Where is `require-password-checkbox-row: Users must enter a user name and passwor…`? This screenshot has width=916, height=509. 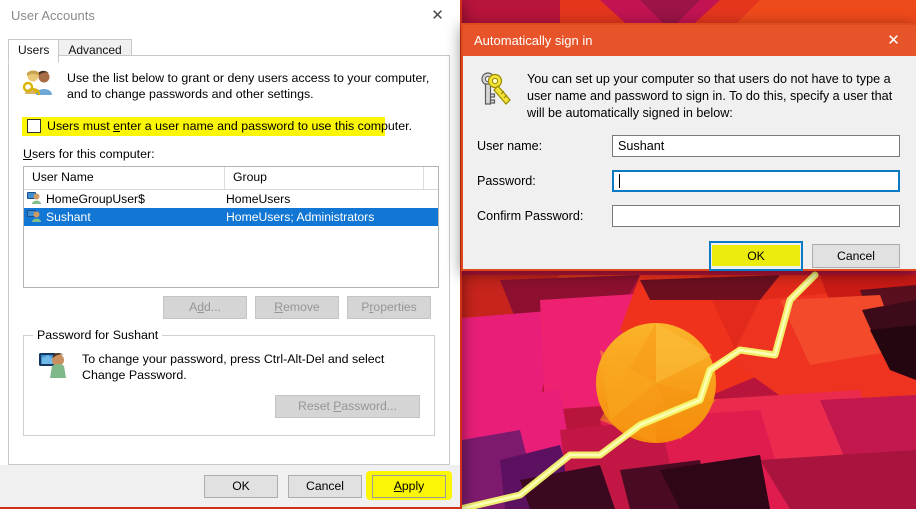
require-password-checkbox-row: Users must enter a user name and passwor… is located at coordinates (217, 126).